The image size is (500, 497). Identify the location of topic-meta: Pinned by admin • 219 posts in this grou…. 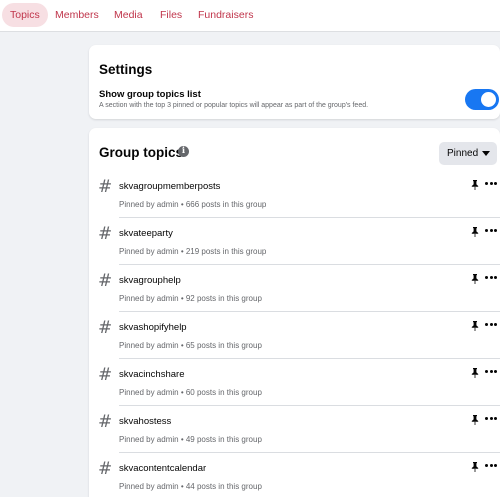
(193, 251).